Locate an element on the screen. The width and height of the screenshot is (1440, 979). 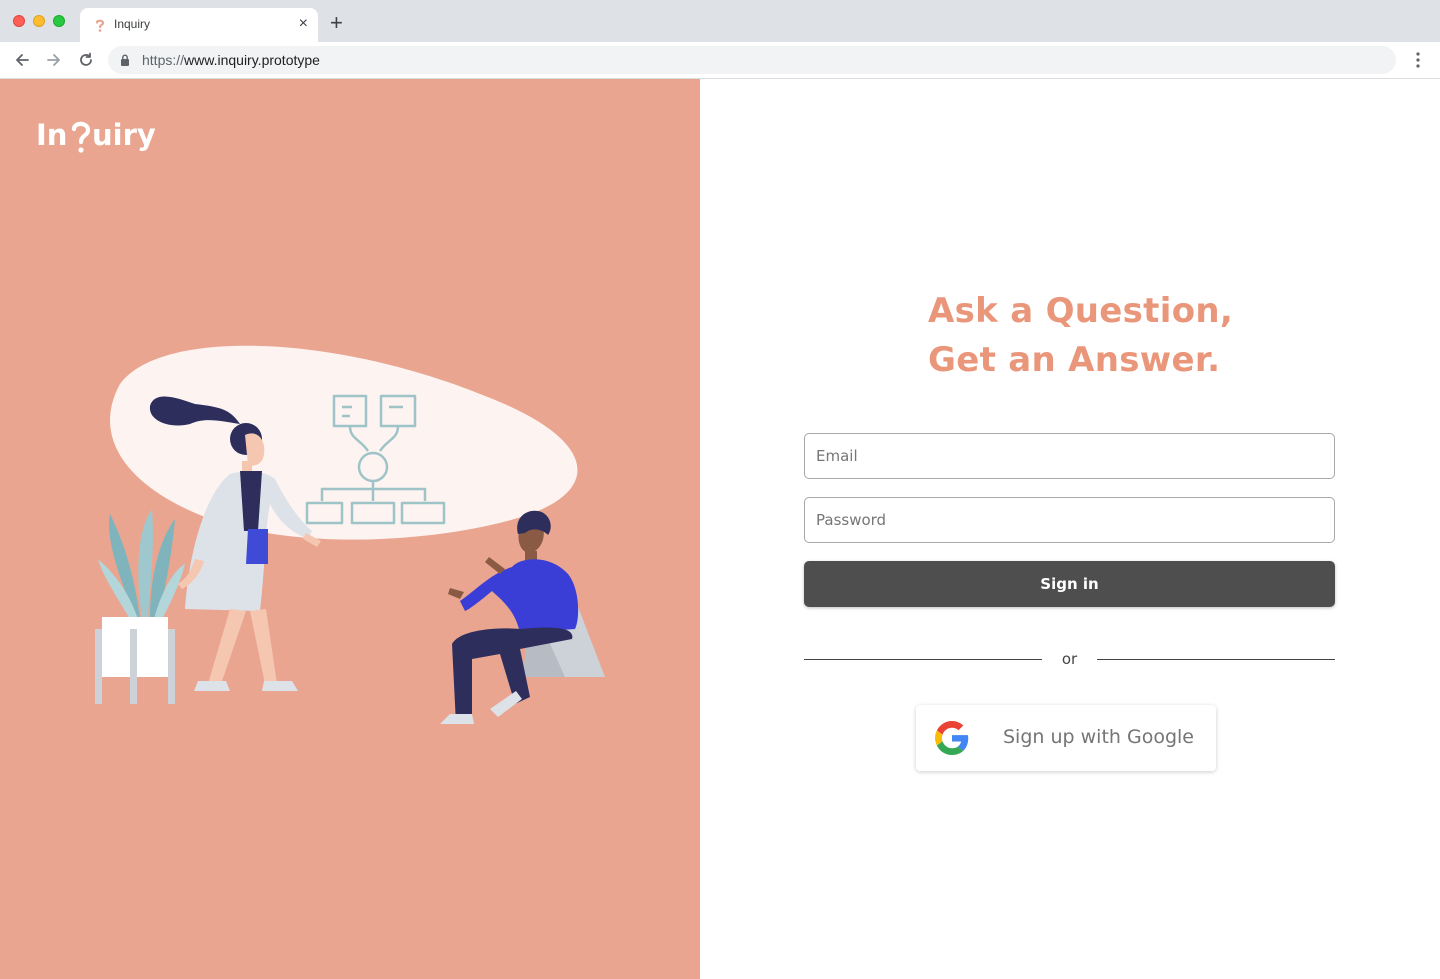
reload-icon is located at coordinates (86, 60).